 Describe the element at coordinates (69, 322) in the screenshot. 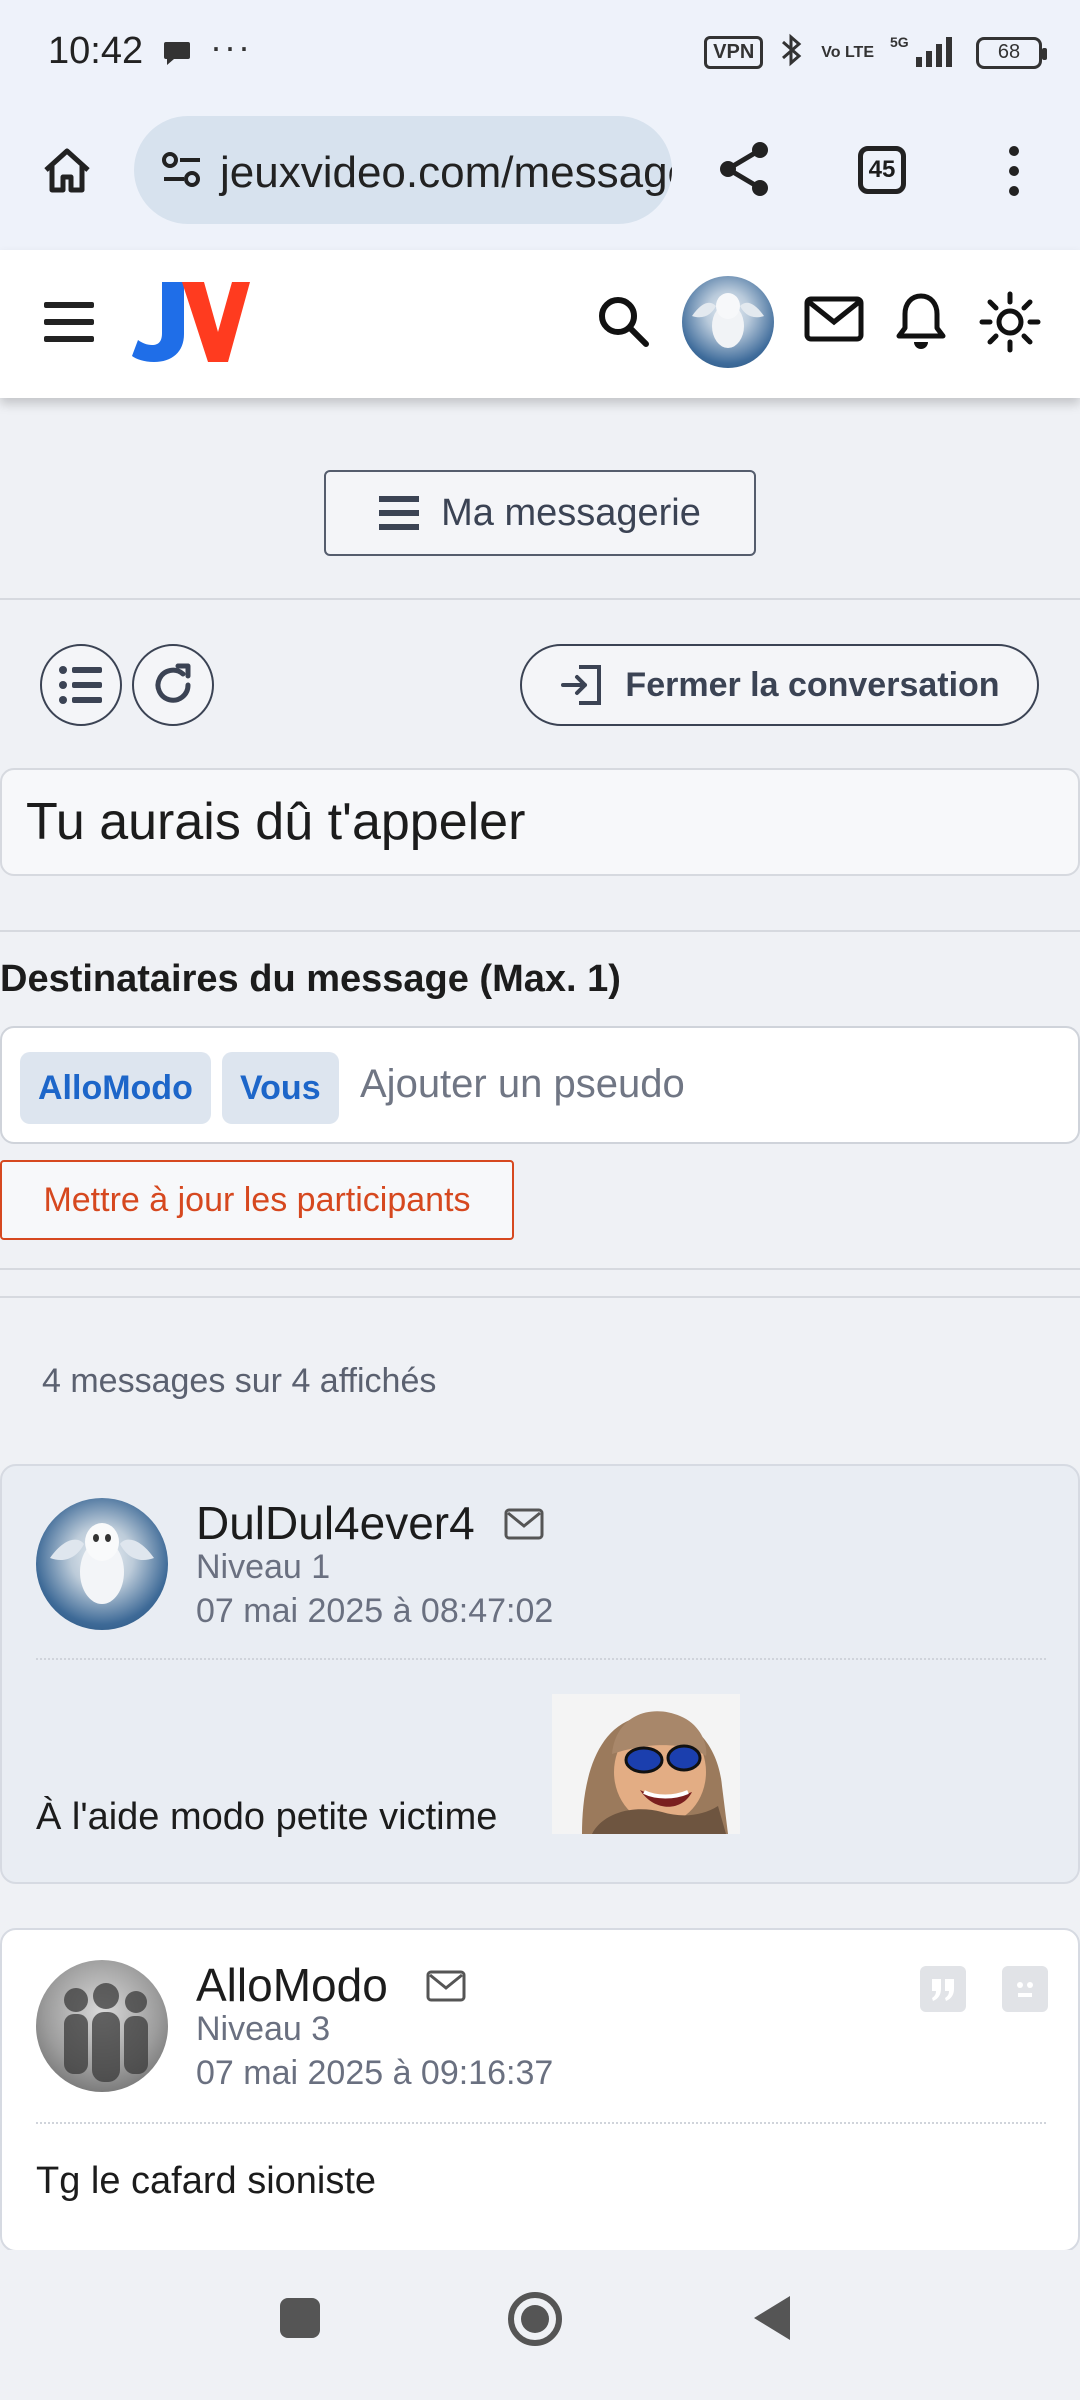

I see `menu-icon` at that location.